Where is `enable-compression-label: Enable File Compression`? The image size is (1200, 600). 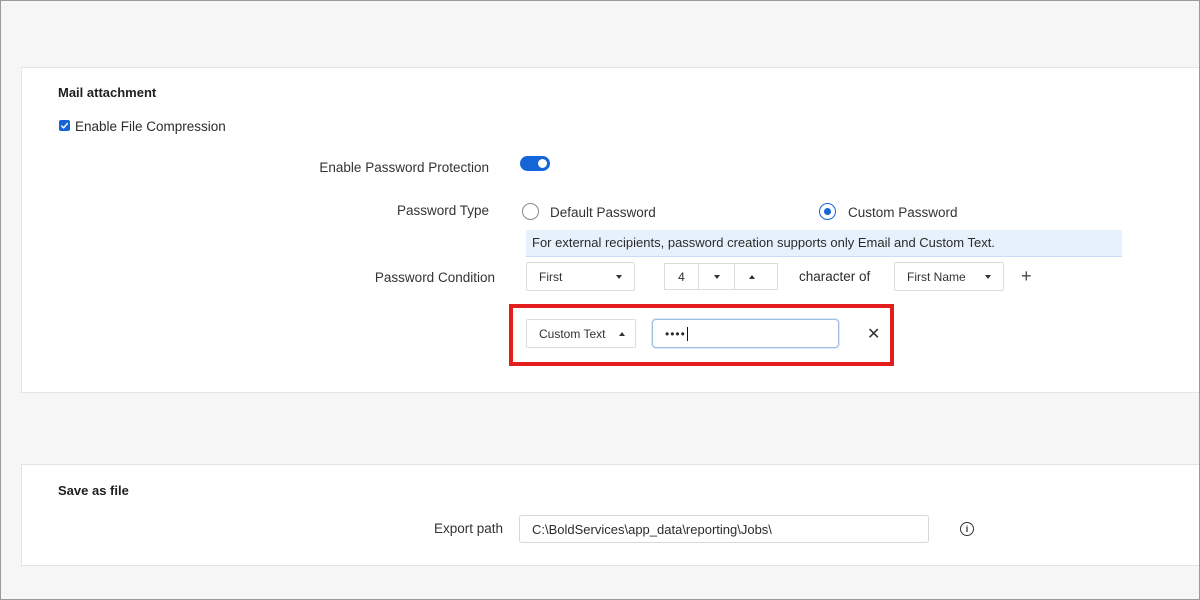
enable-compression-label: Enable File Compression is located at coordinates (150, 126).